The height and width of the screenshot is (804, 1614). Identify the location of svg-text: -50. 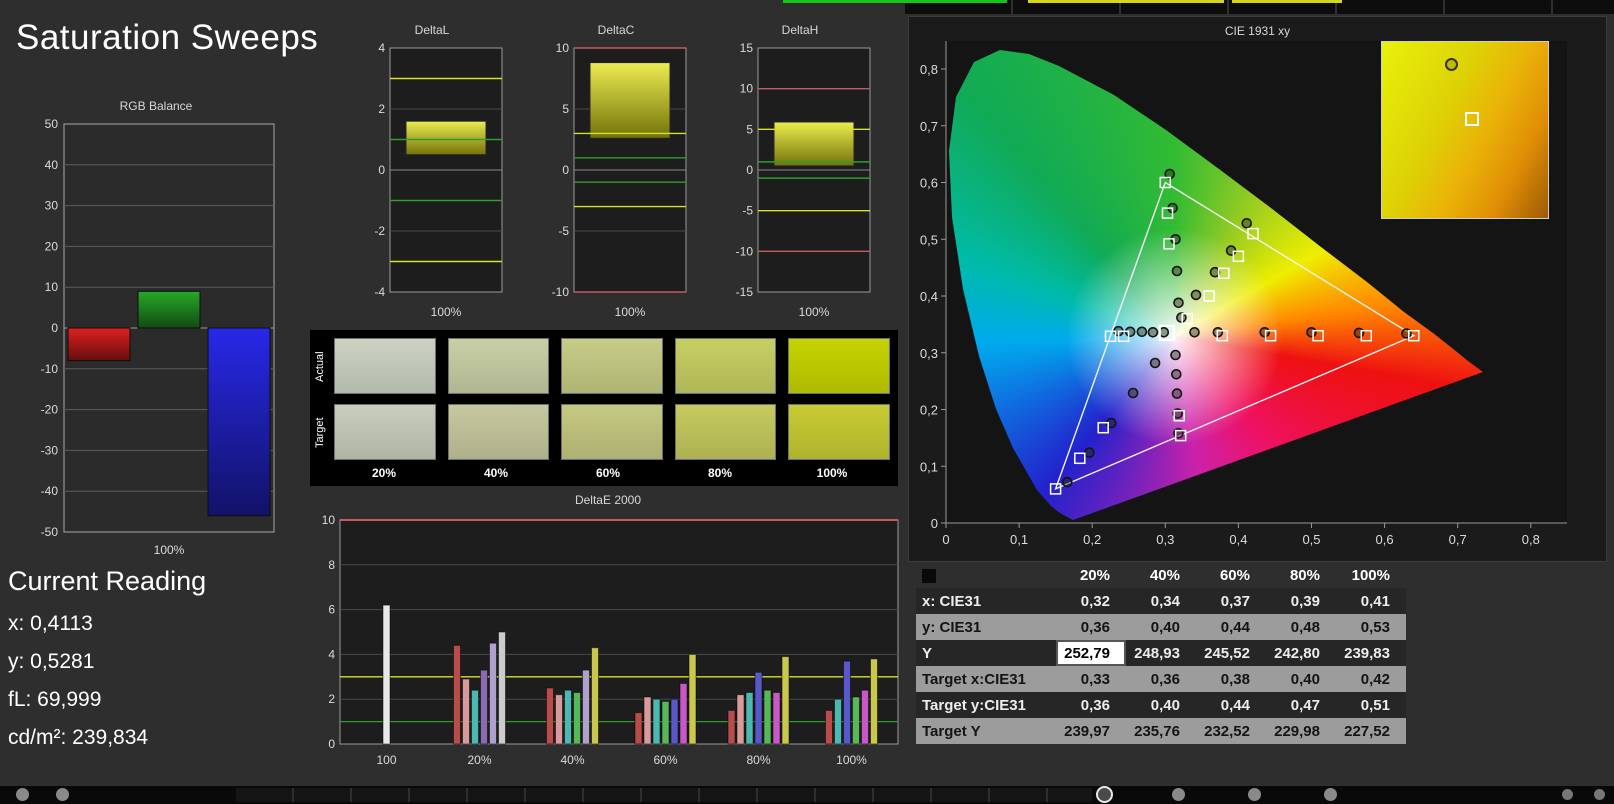
(50, 532).